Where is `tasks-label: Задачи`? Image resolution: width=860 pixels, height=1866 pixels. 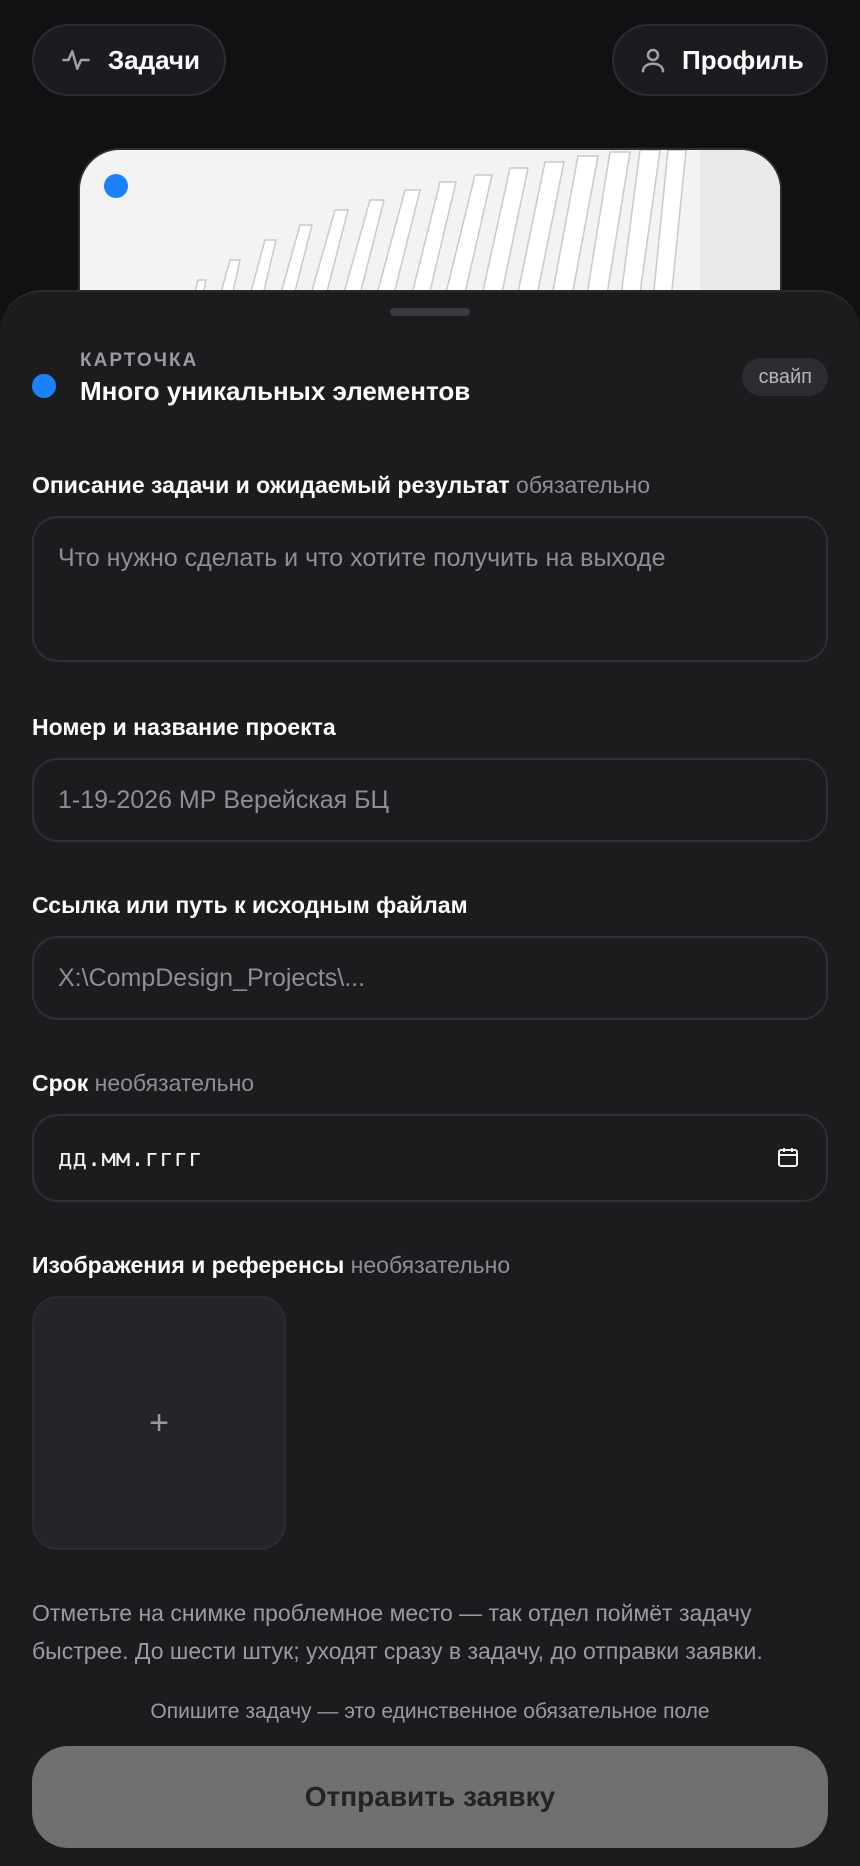 tasks-label: Задачи is located at coordinates (153, 59).